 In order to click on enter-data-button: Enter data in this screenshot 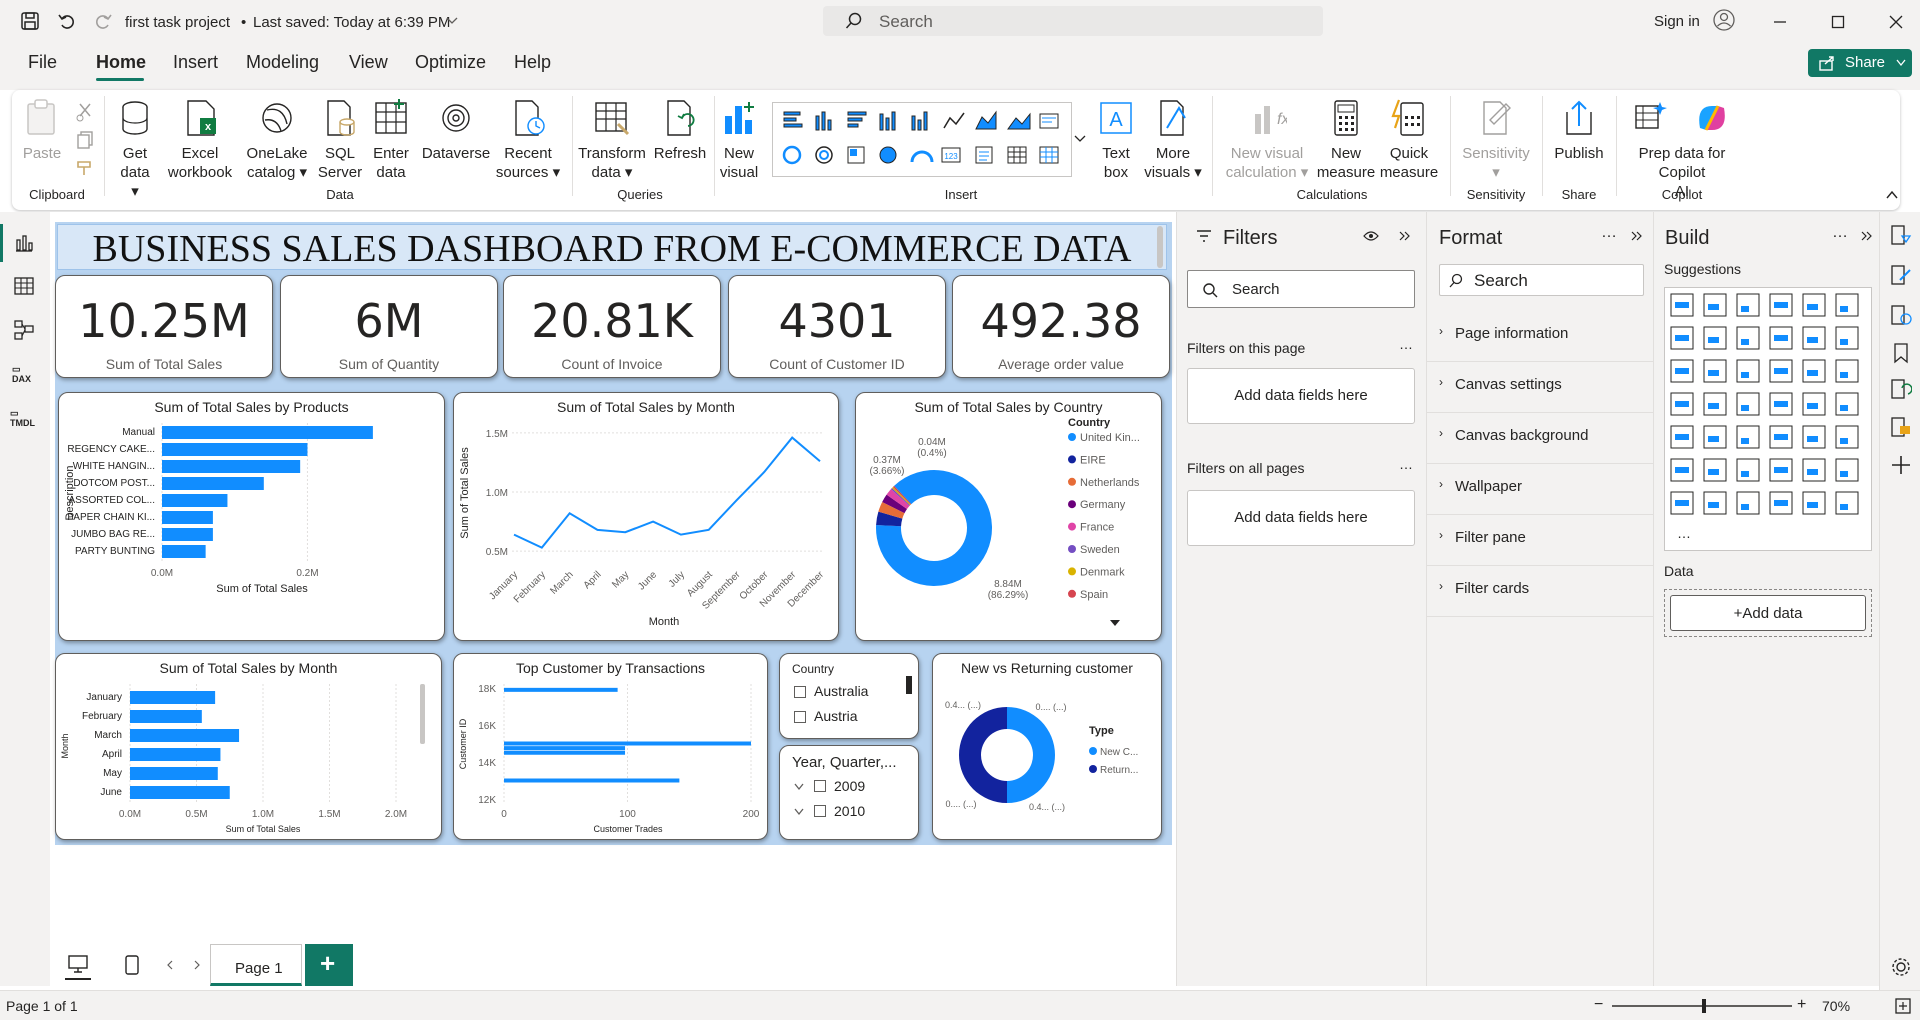, I will do `click(391, 140)`.